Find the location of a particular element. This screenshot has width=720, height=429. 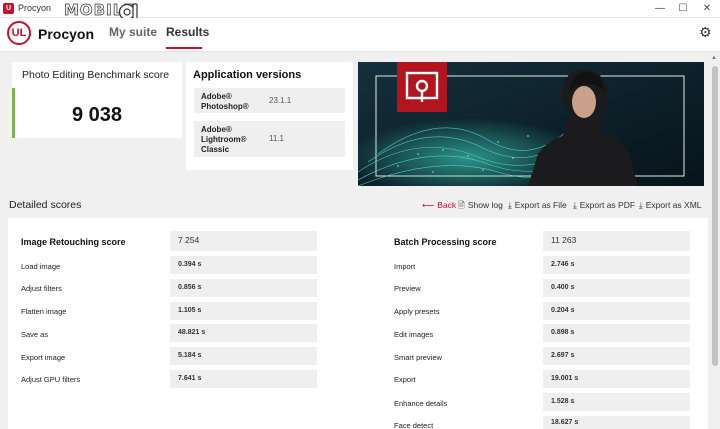

gear-icon: ⚙ is located at coordinates (705, 32).